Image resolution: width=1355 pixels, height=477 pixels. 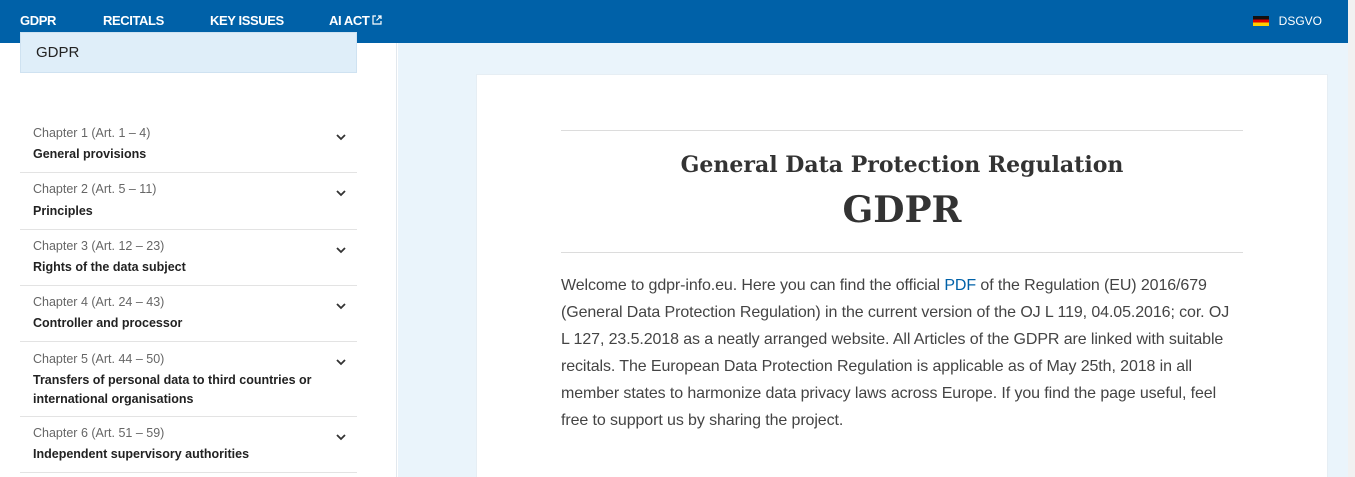 I want to click on nav-recitals: RECITALS, so click(x=133, y=23).